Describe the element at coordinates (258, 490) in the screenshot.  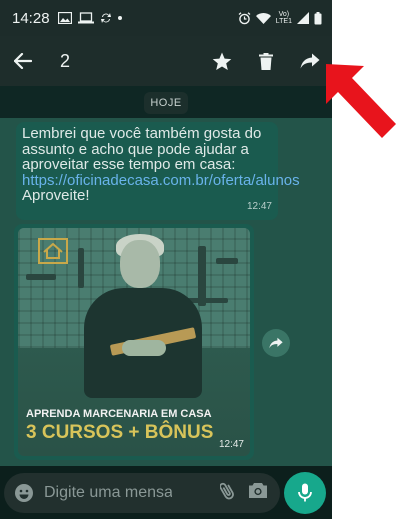
I see `camera-icon` at that location.